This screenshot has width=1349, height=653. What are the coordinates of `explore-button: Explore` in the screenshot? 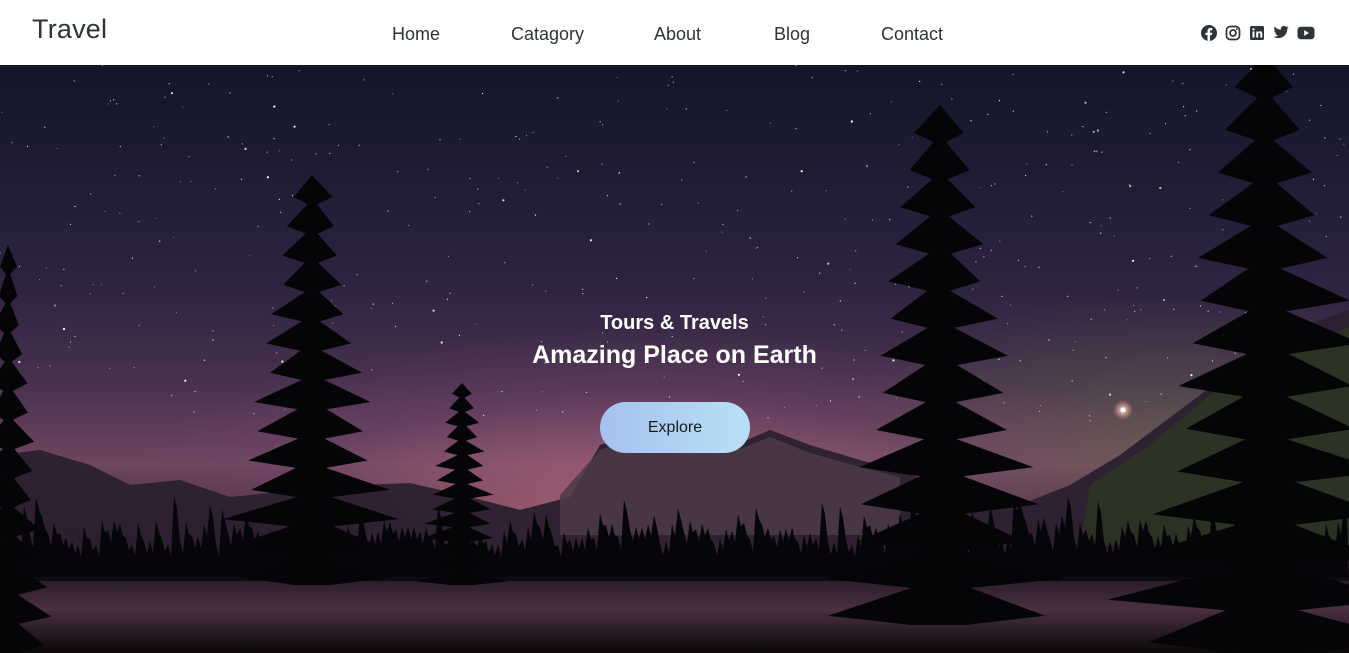 It's located at (675, 427).